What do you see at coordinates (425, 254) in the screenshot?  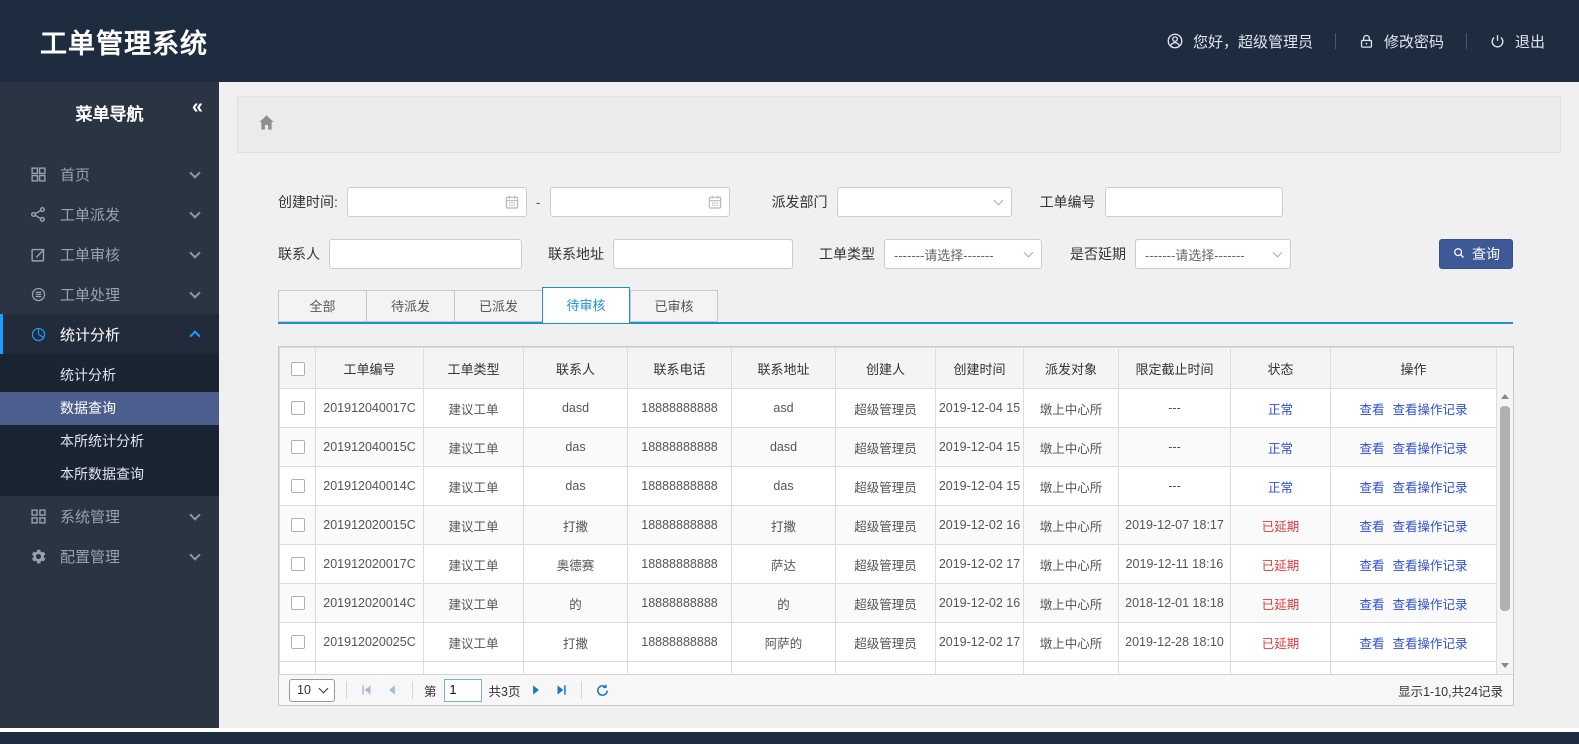 I see `contact-input` at bounding box center [425, 254].